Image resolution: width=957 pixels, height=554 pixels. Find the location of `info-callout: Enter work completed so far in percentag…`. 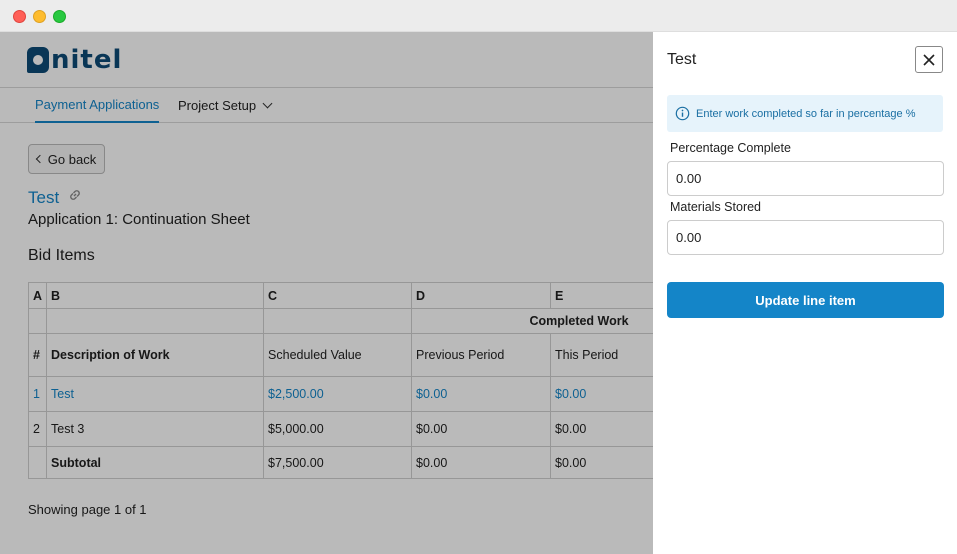

info-callout: Enter work completed so far in percentag… is located at coordinates (805, 113).